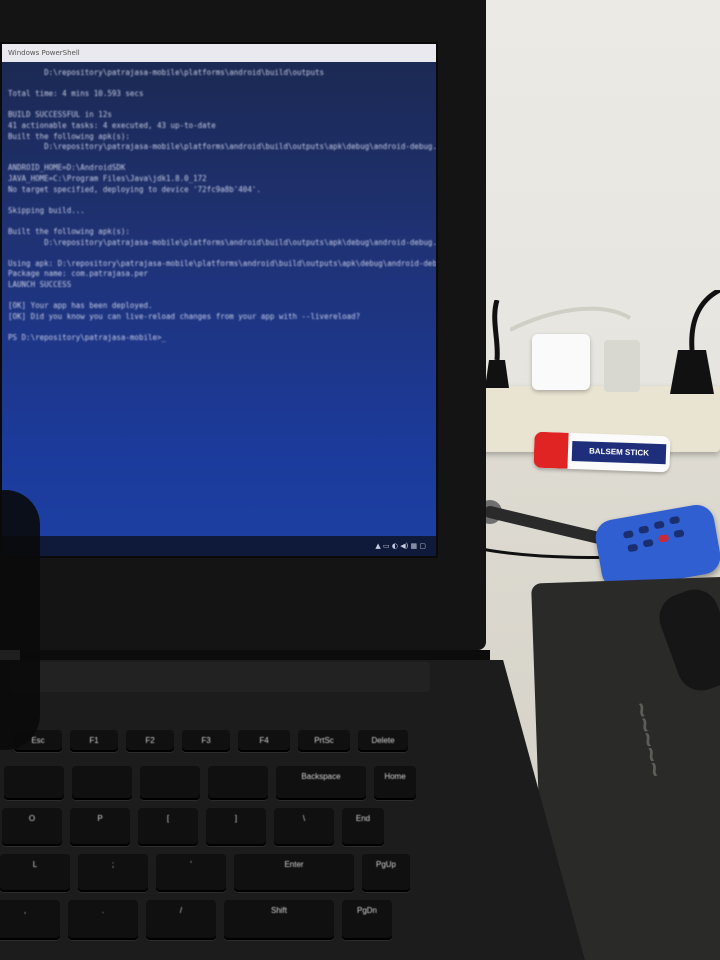 The height and width of the screenshot is (960, 720). What do you see at coordinates (619, 452) in the screenshot?
I see `glue-stick-label: BALSEM STICK` at bounding box center [619, 452].